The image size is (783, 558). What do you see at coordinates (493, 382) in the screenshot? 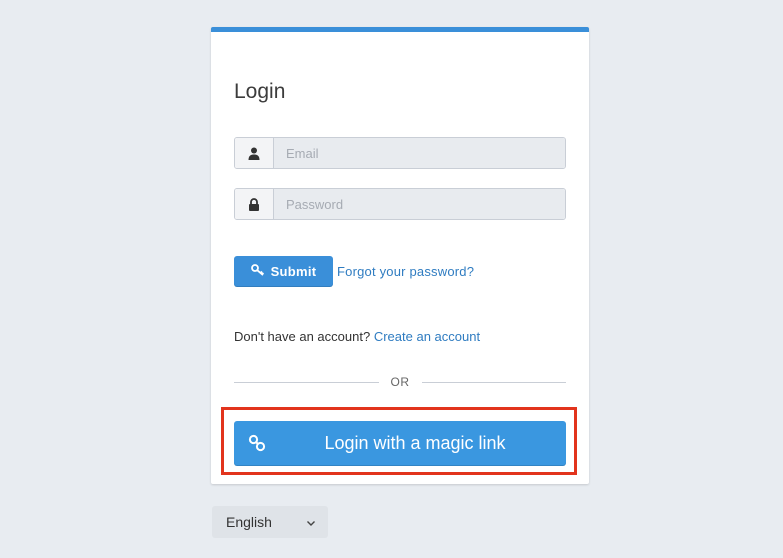
I see `divider-line-right` at bounding box center [493, 382].